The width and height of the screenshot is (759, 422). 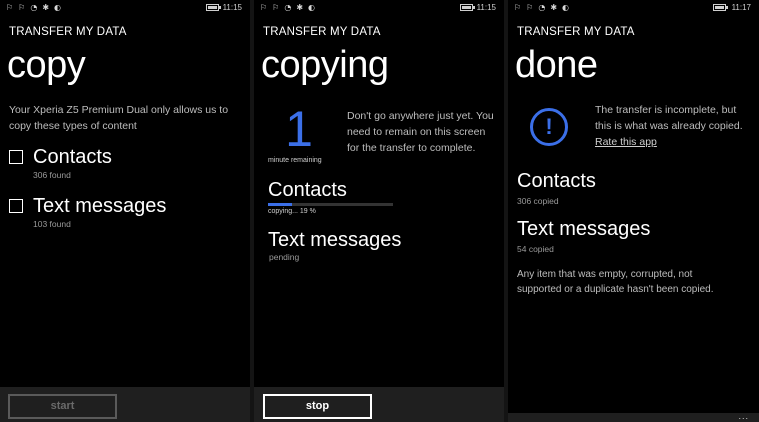 I want to click on page-title: done, so click(x=556, y=65).